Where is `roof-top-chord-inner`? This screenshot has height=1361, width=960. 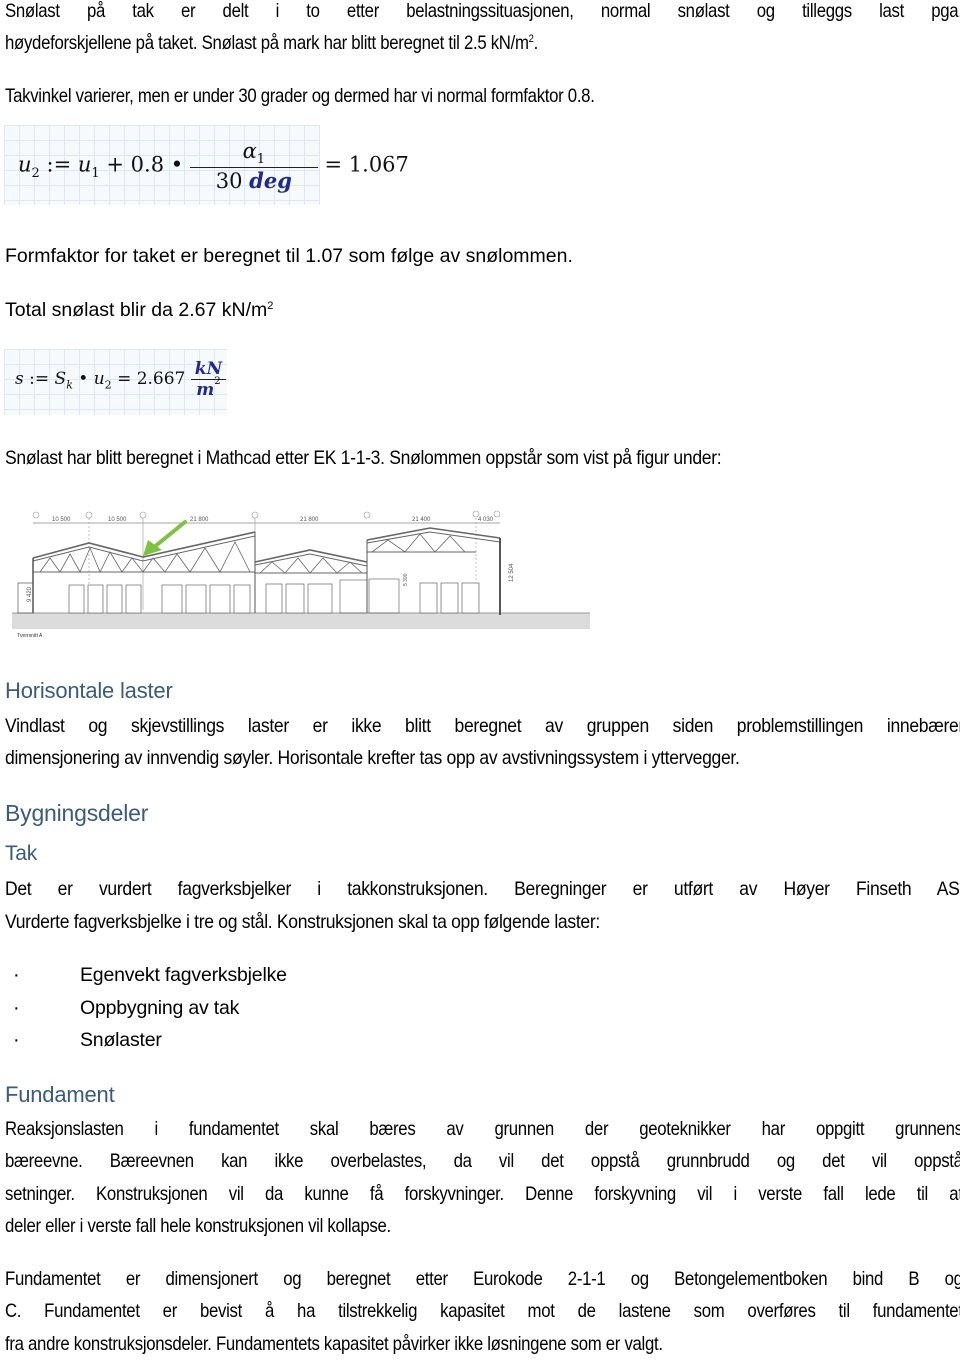
roof-top-chord-inner is located at coordinates (433, 537).